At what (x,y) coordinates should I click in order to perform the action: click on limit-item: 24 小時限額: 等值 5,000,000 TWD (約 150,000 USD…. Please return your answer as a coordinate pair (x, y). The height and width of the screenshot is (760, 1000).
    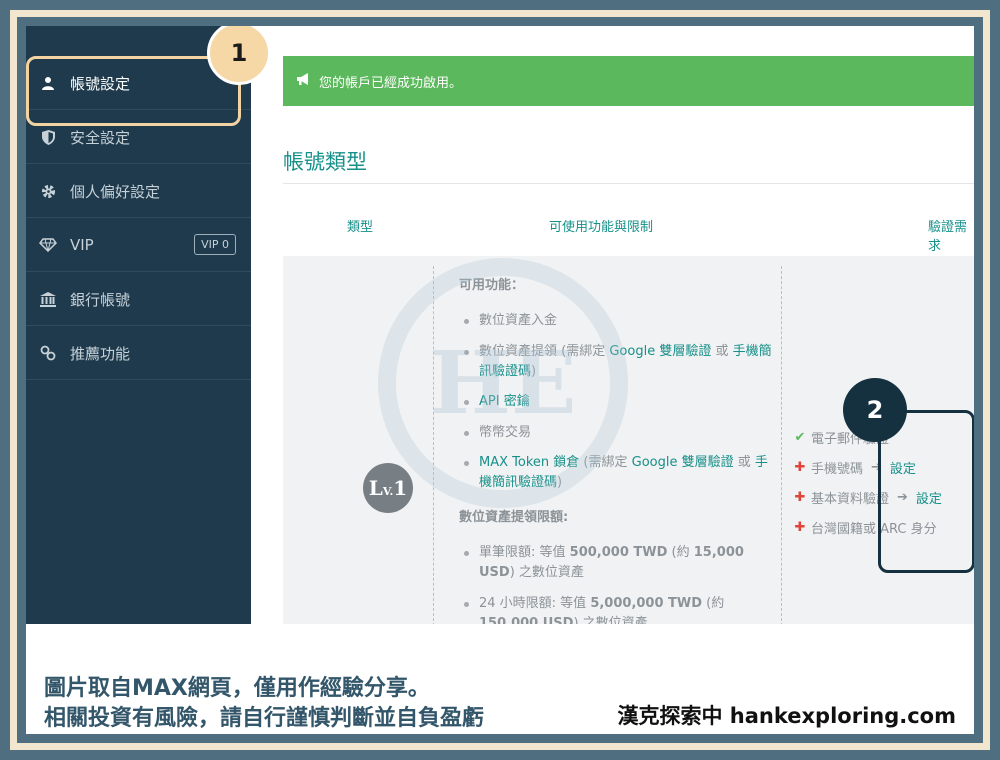
    Looking at the image, I should click on (602, 610).